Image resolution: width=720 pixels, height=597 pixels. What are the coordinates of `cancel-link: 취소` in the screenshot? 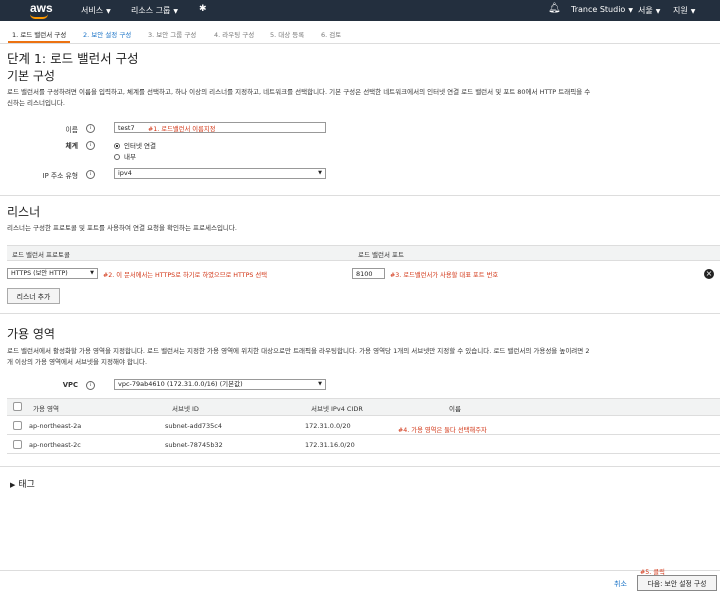 It's located at (620, 584).